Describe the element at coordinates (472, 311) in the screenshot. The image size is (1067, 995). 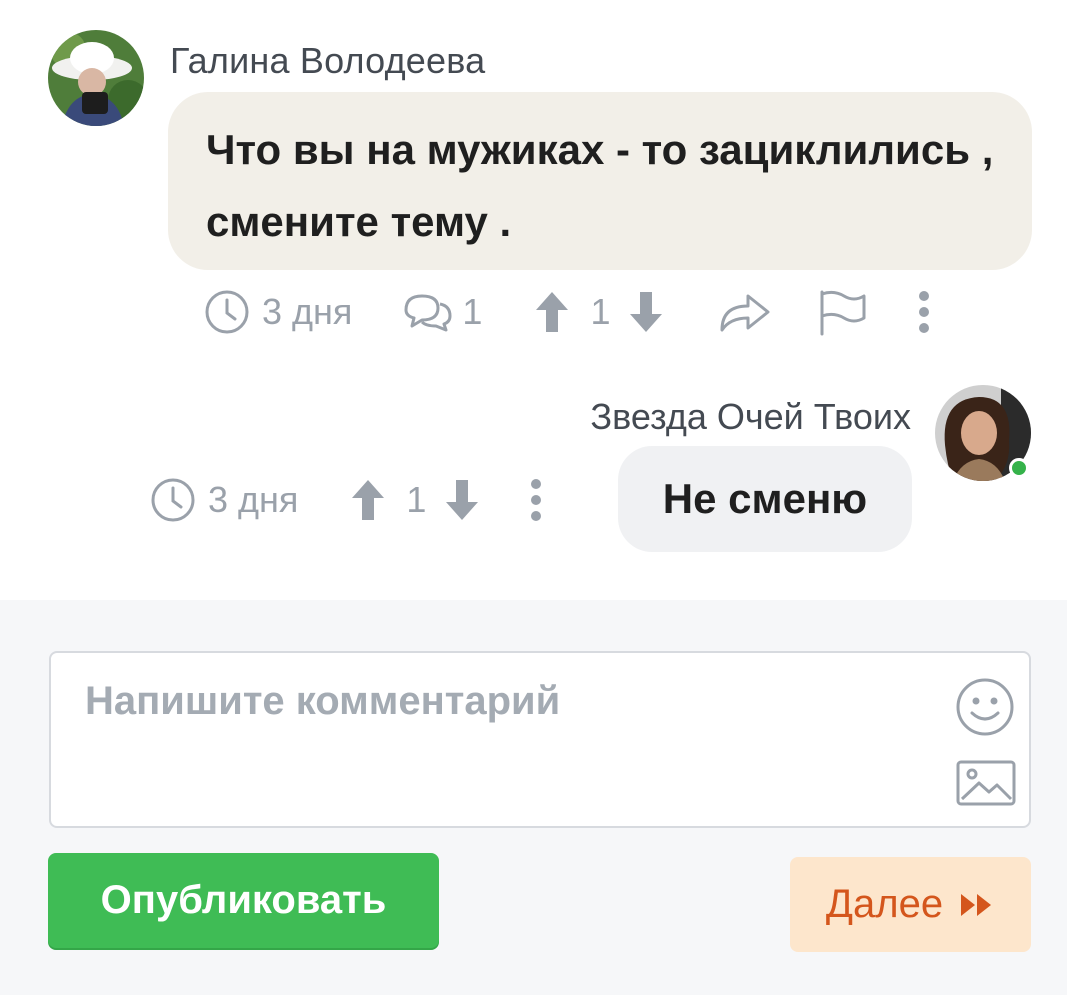
I see `reply-count: 1` at that location.